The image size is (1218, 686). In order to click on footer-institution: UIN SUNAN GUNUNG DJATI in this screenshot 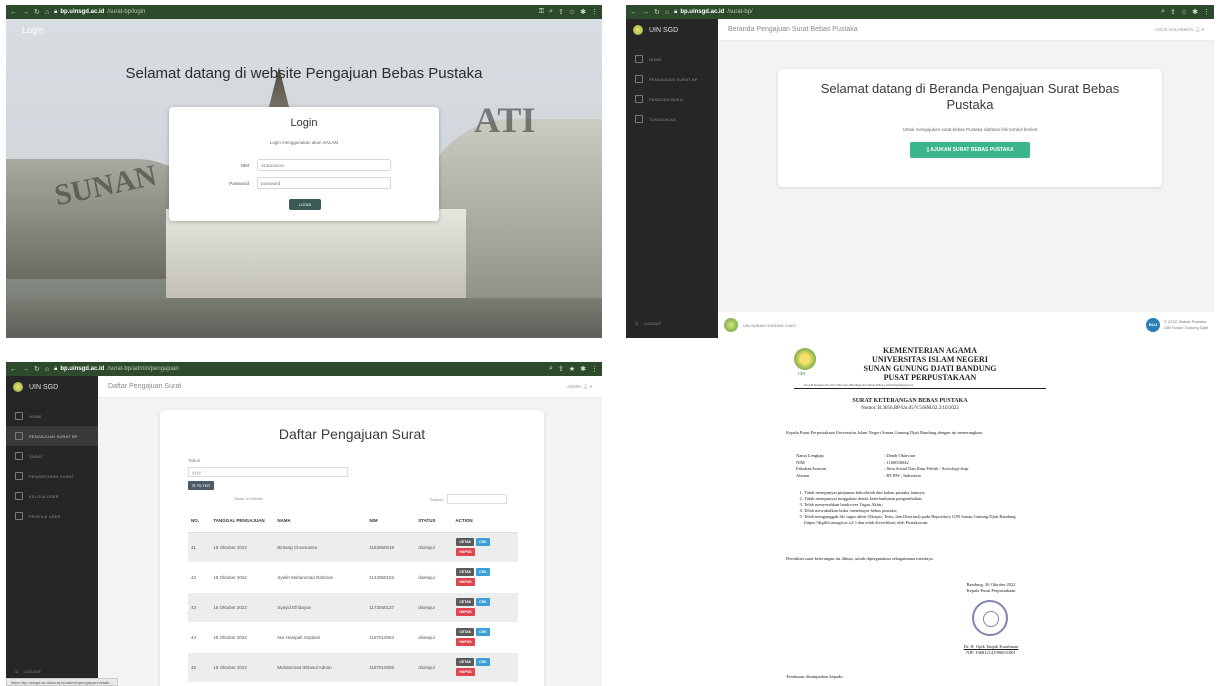, I will do `click(769, 325)`.